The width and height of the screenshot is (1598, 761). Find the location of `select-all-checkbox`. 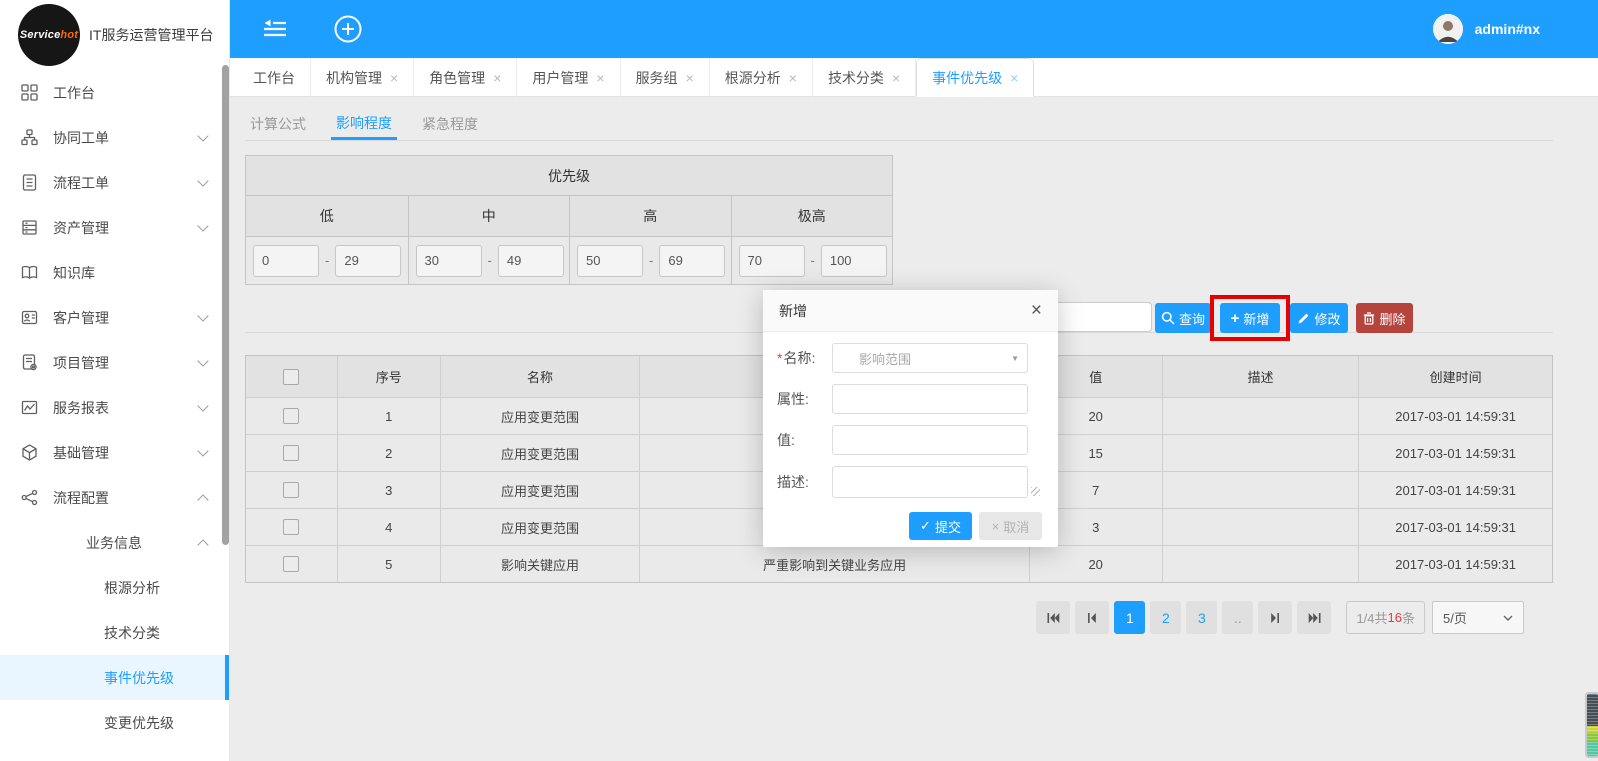

select-all-checkbox is located at coordinates (291, 376).